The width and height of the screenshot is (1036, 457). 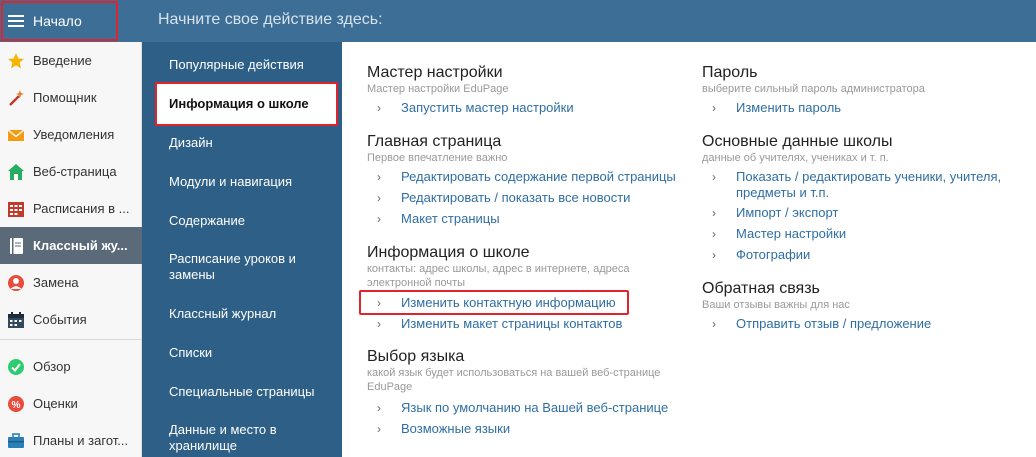 What do you see at coordinates (16, 135) in the screenshot?
I see `envelope-icon` at bounding box center [16, 135].